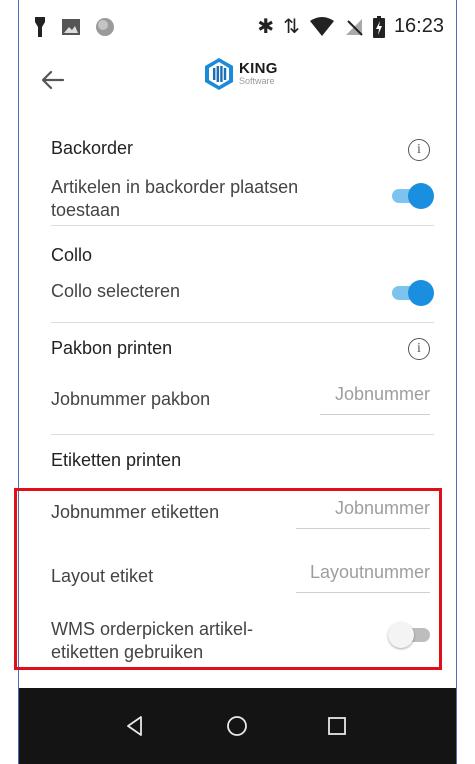  What do you see at coordinates (116, 291) in the screenshot?
I see `collo-label: Collo selecteren` at bounding box center [116, 291].